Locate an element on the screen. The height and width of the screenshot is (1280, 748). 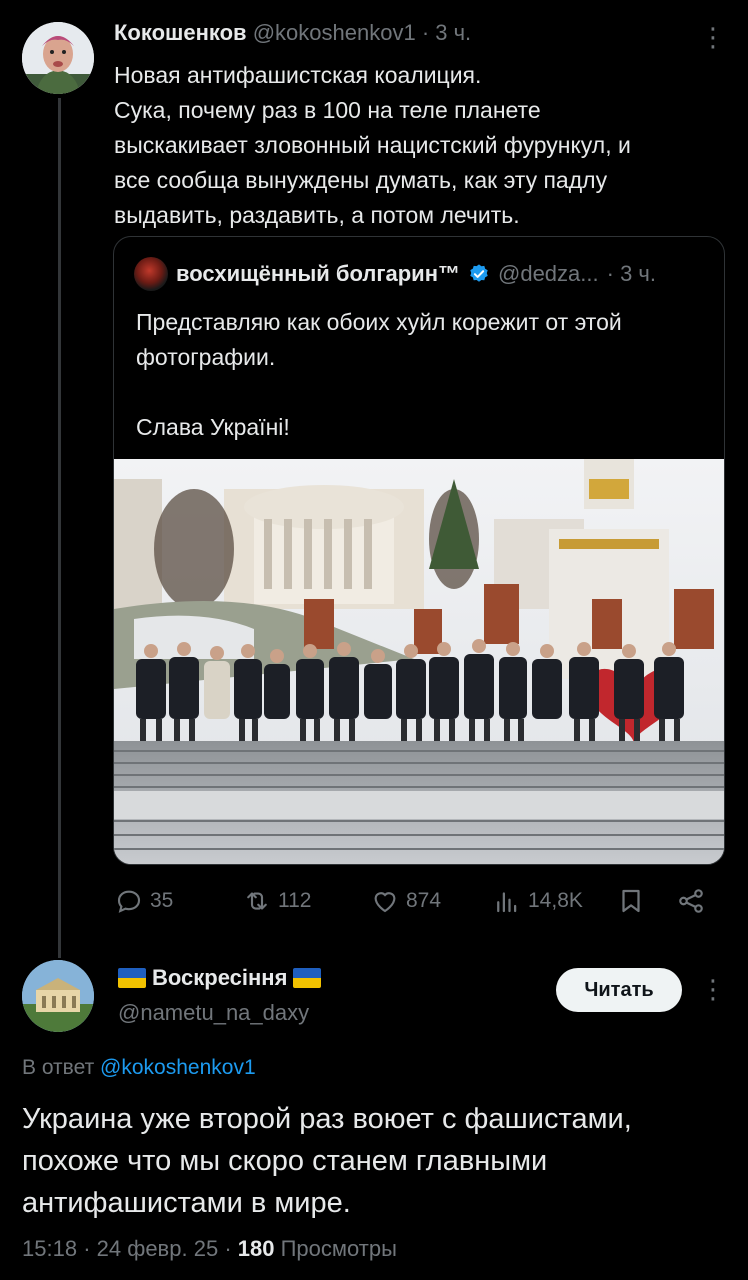
tweet-actions-bar: 35 112 874 14,8K is located at coordinates (414, 904).